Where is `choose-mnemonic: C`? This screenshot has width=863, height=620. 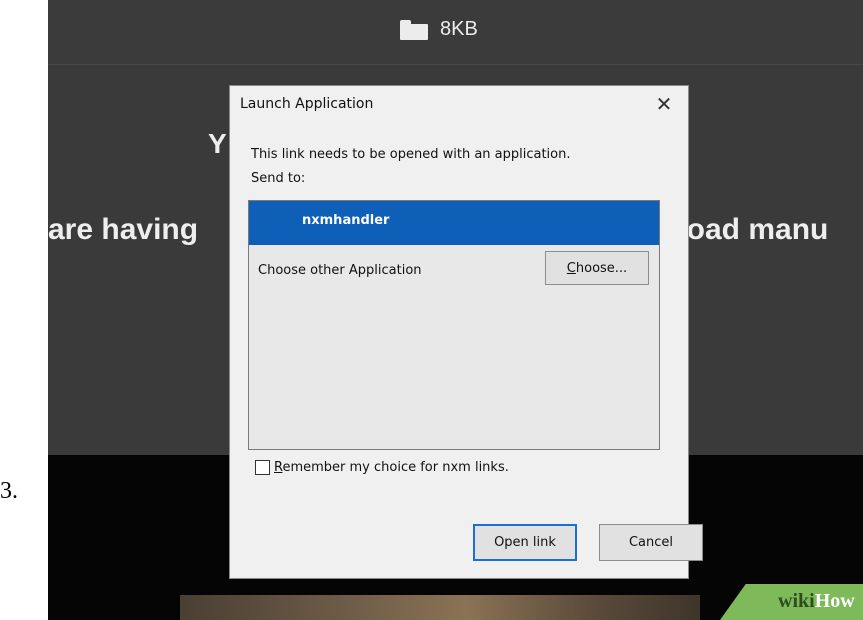
choose-mnemonic: C is located at coordinates (571, 268).